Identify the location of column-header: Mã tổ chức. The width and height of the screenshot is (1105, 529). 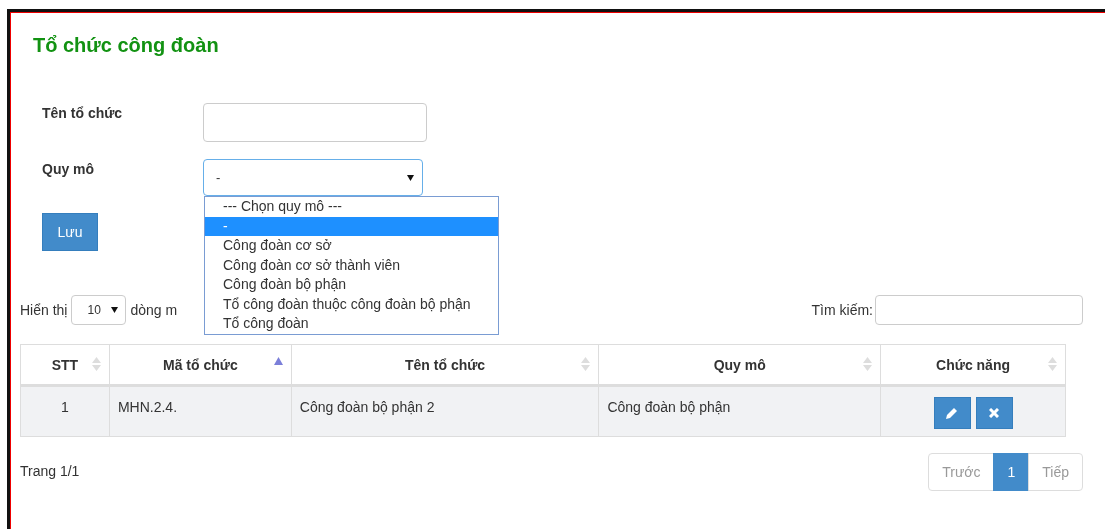
(200, 364).